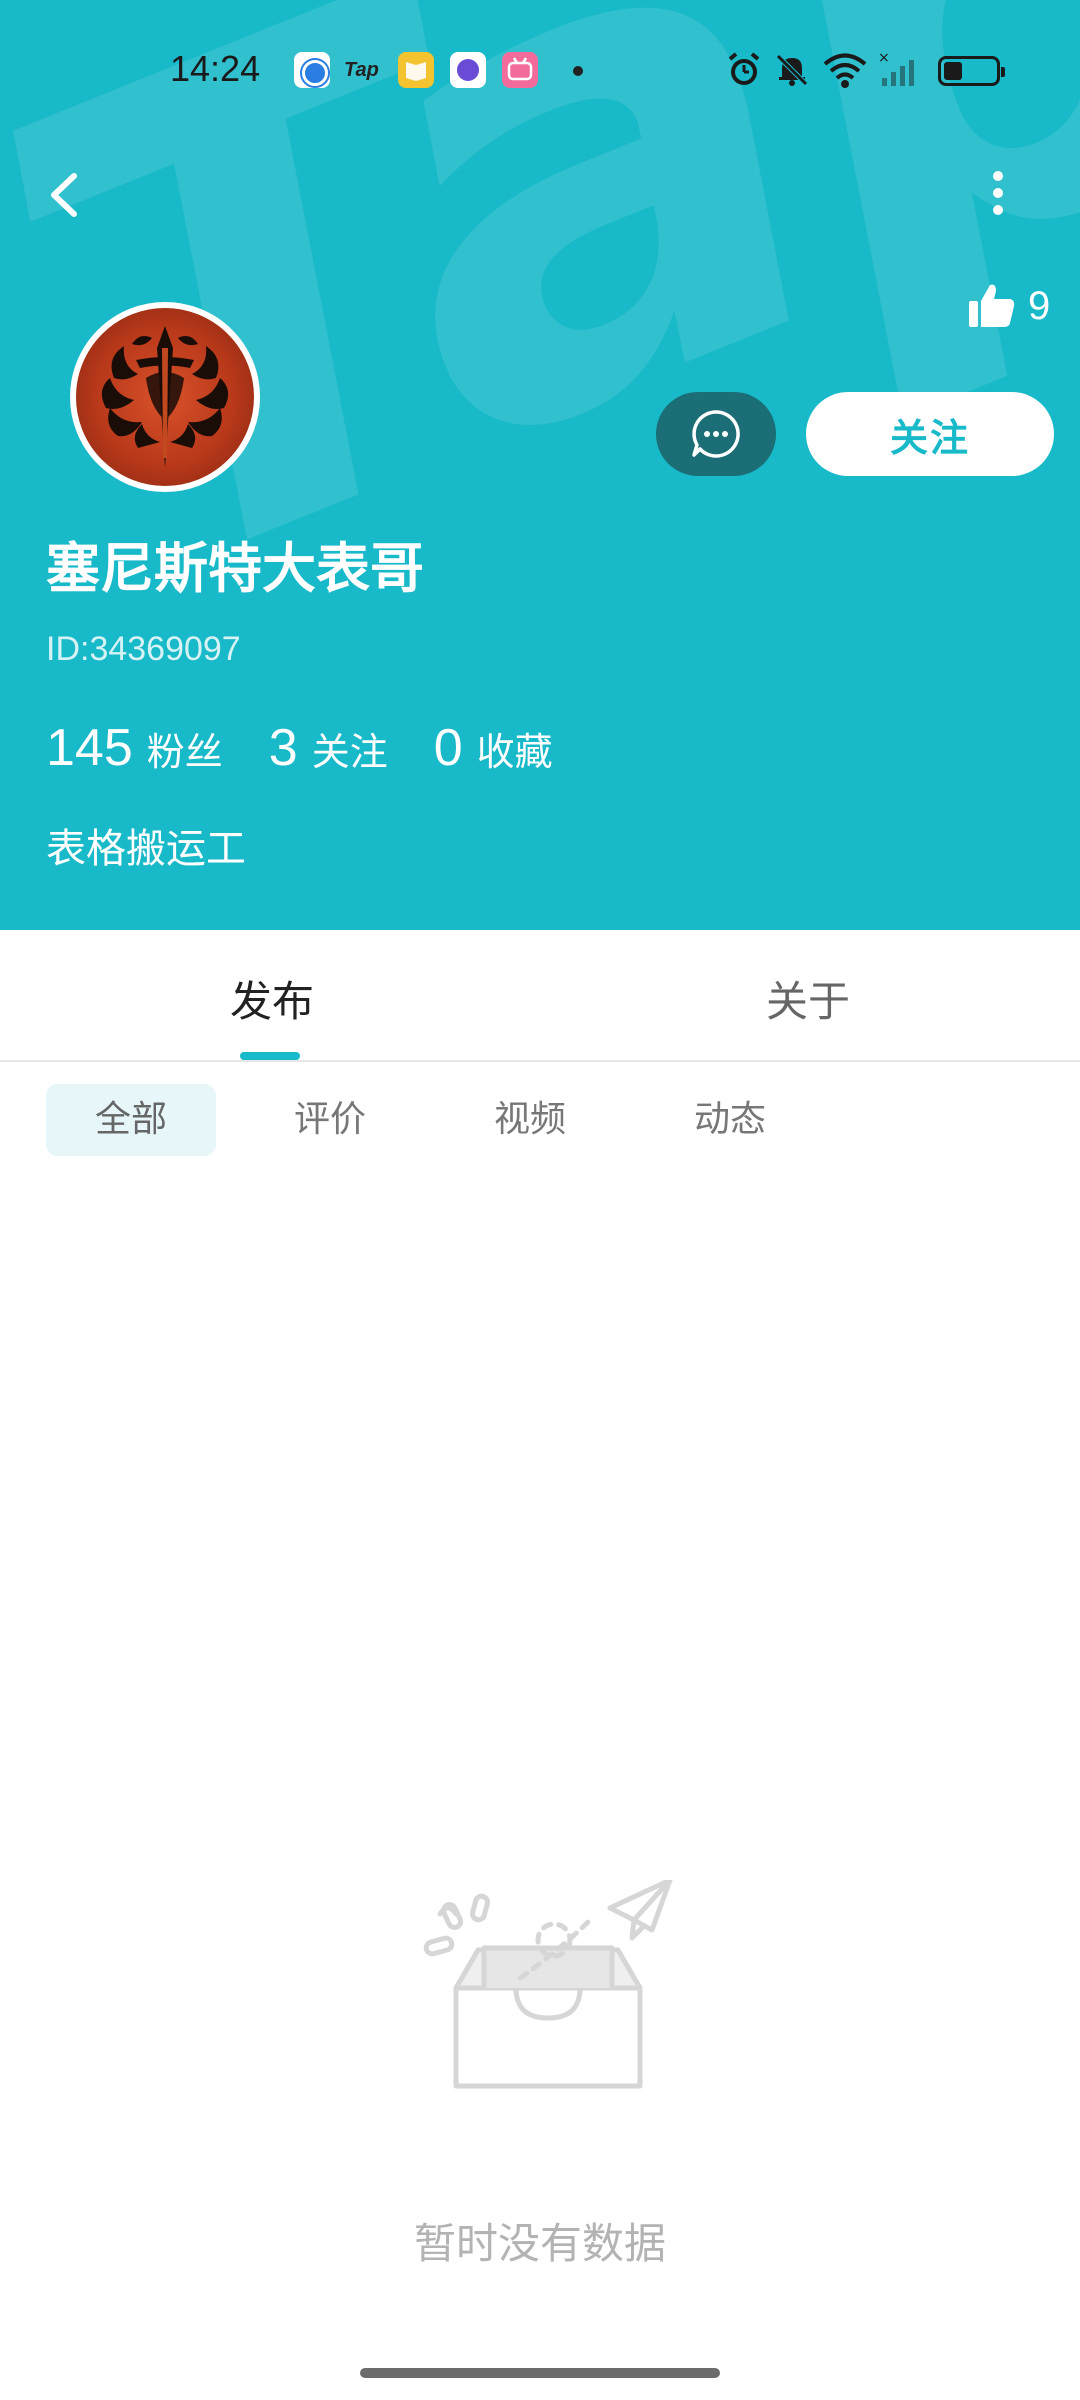 The image size is (1080, 2400). I want to click on wifi-icon, so click(845, 70).